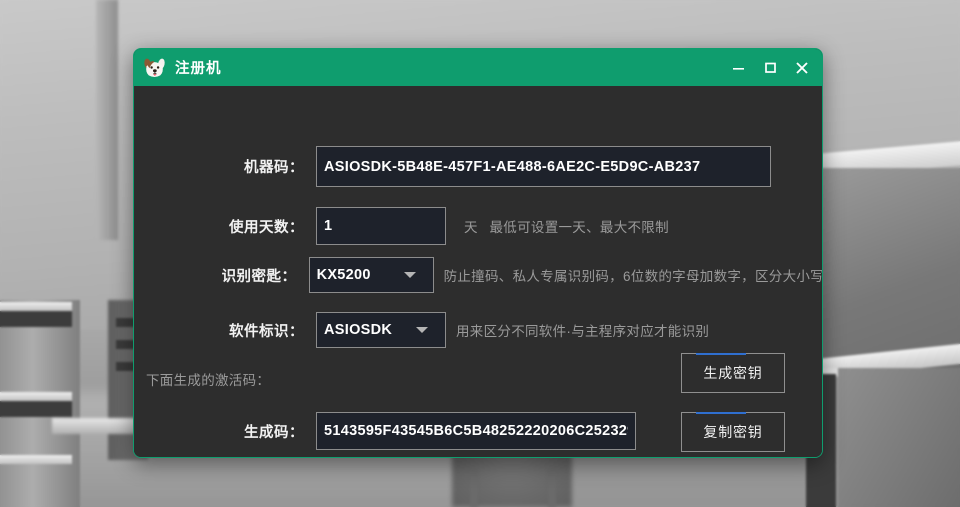 This screenshot has width=960, height=507. Describe the element at coordinates (899, 437) in the screenshot. I see `background-lower-desk-body` at that location.